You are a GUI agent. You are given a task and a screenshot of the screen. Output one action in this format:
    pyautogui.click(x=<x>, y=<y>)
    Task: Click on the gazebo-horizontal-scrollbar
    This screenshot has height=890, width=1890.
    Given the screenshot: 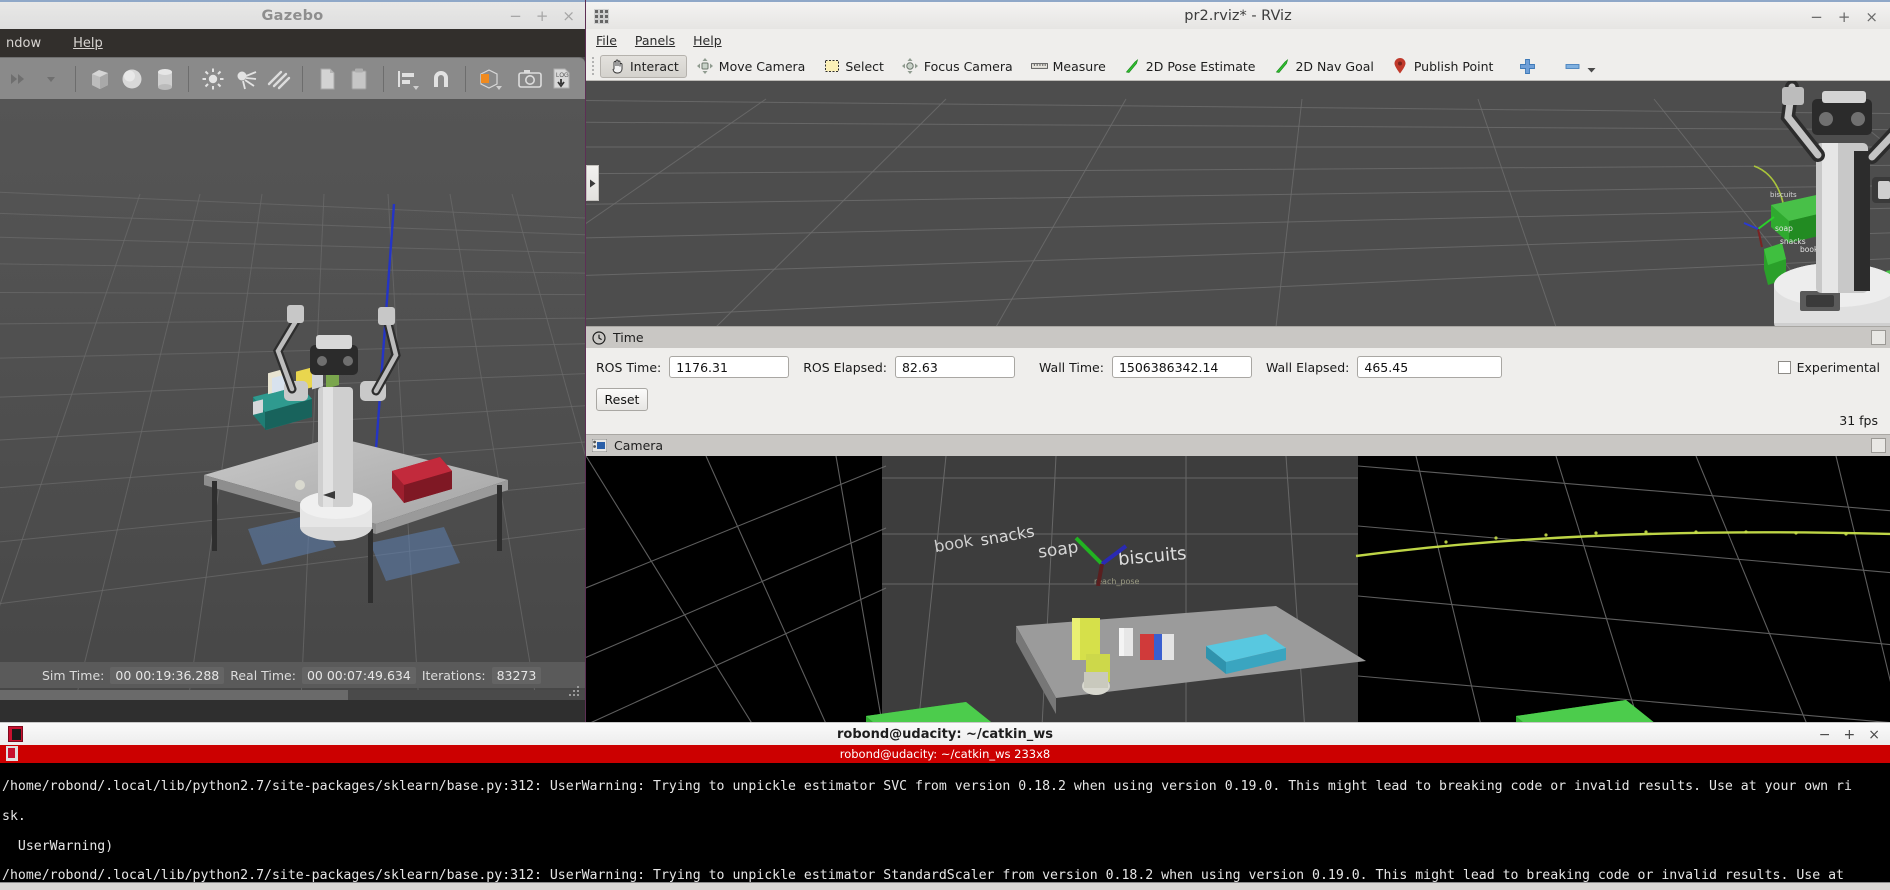 What is the action you would take?
    pyautogui.click(x=292, y=695)
    